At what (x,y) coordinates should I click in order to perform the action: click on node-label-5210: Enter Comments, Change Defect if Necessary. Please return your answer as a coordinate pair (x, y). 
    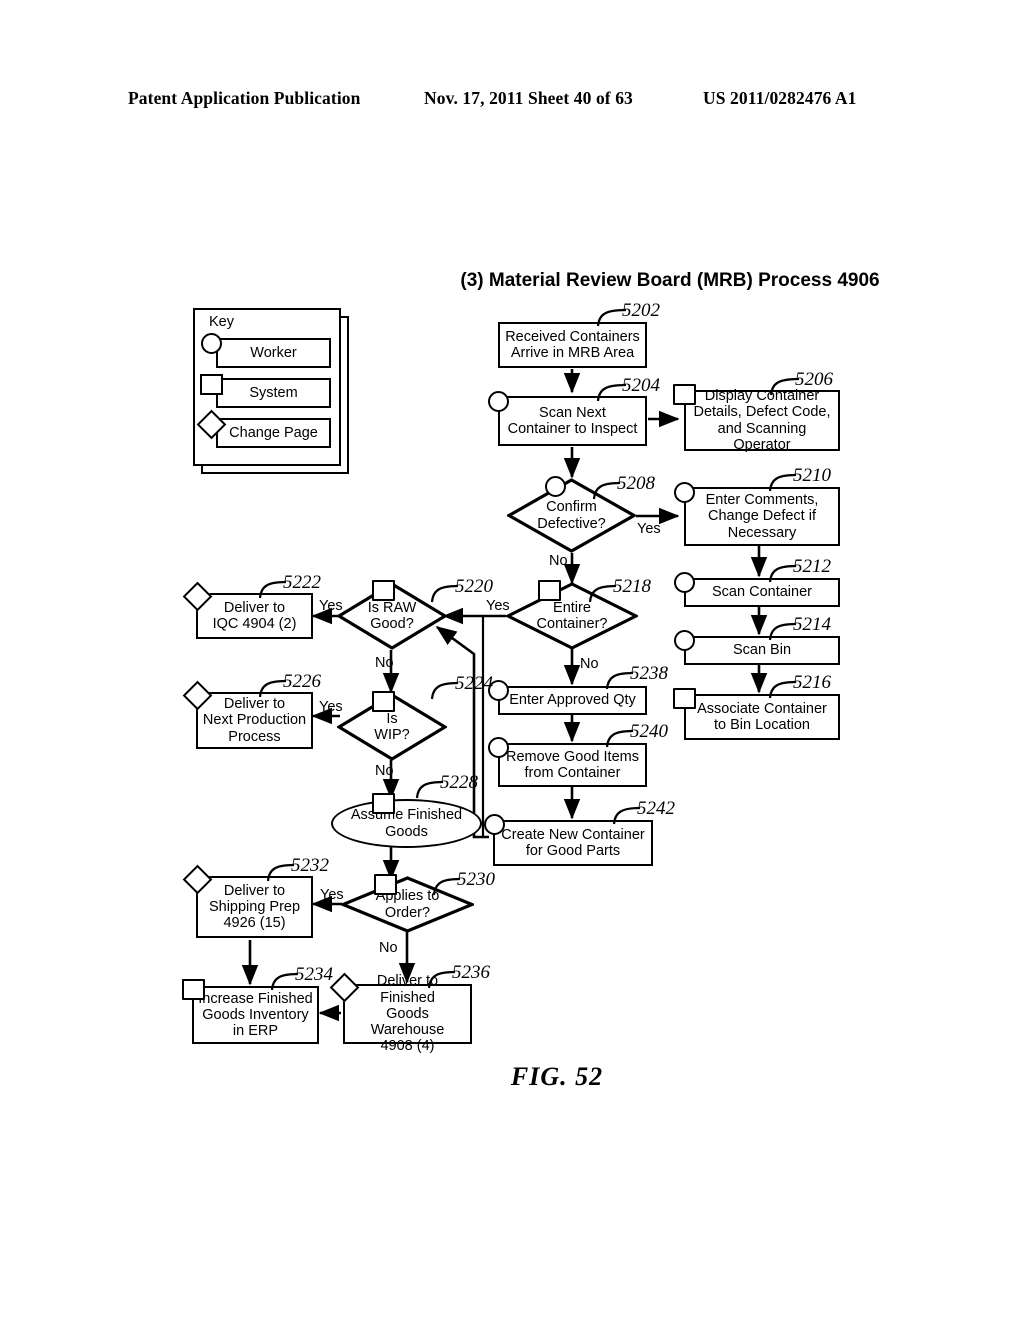
    Looking at the image, I should click on (762, 516).